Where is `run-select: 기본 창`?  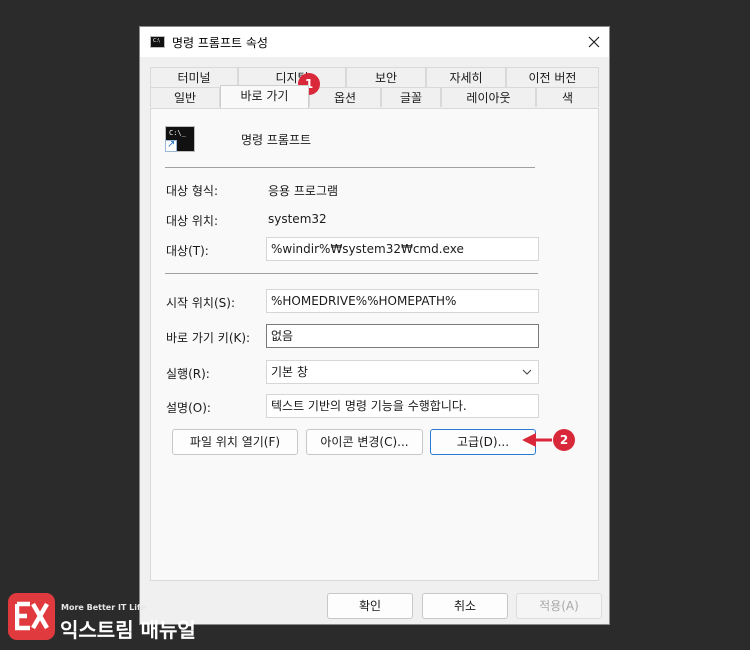
run-select: 기본 창 is located at coordinates (402, 372).